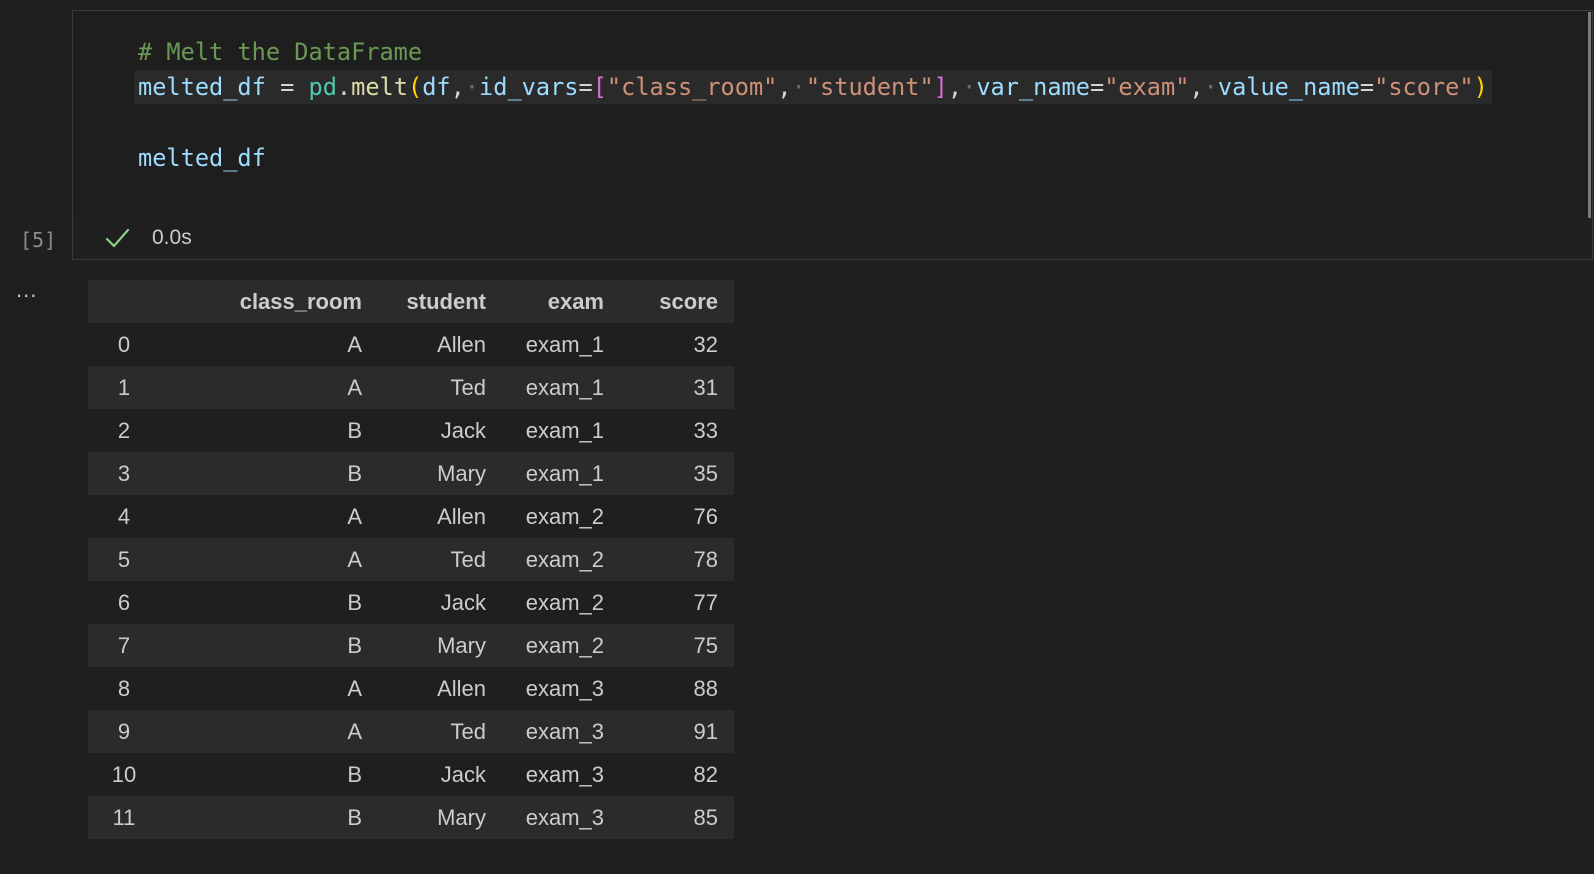 The width and height of the screenshot is (1594, 874). Describe the element at coordinates (436, 87) in the screenshot. I see `code-token: df` at that location.